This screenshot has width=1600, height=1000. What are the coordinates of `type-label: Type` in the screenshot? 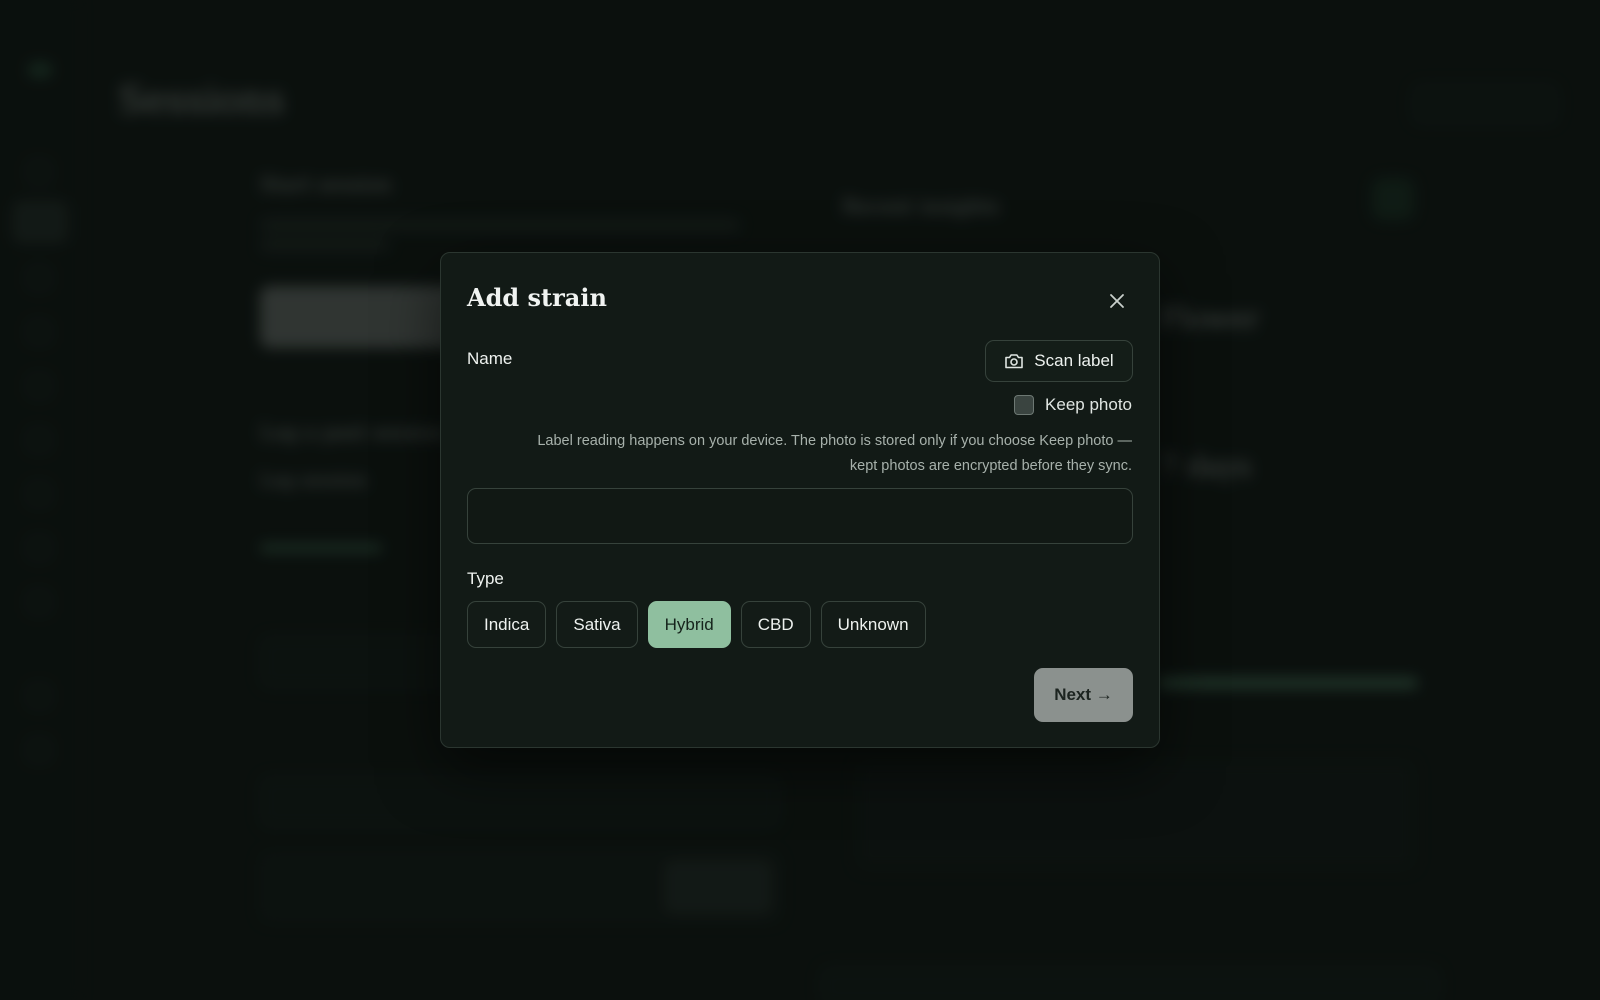 It's located at (485, 578).